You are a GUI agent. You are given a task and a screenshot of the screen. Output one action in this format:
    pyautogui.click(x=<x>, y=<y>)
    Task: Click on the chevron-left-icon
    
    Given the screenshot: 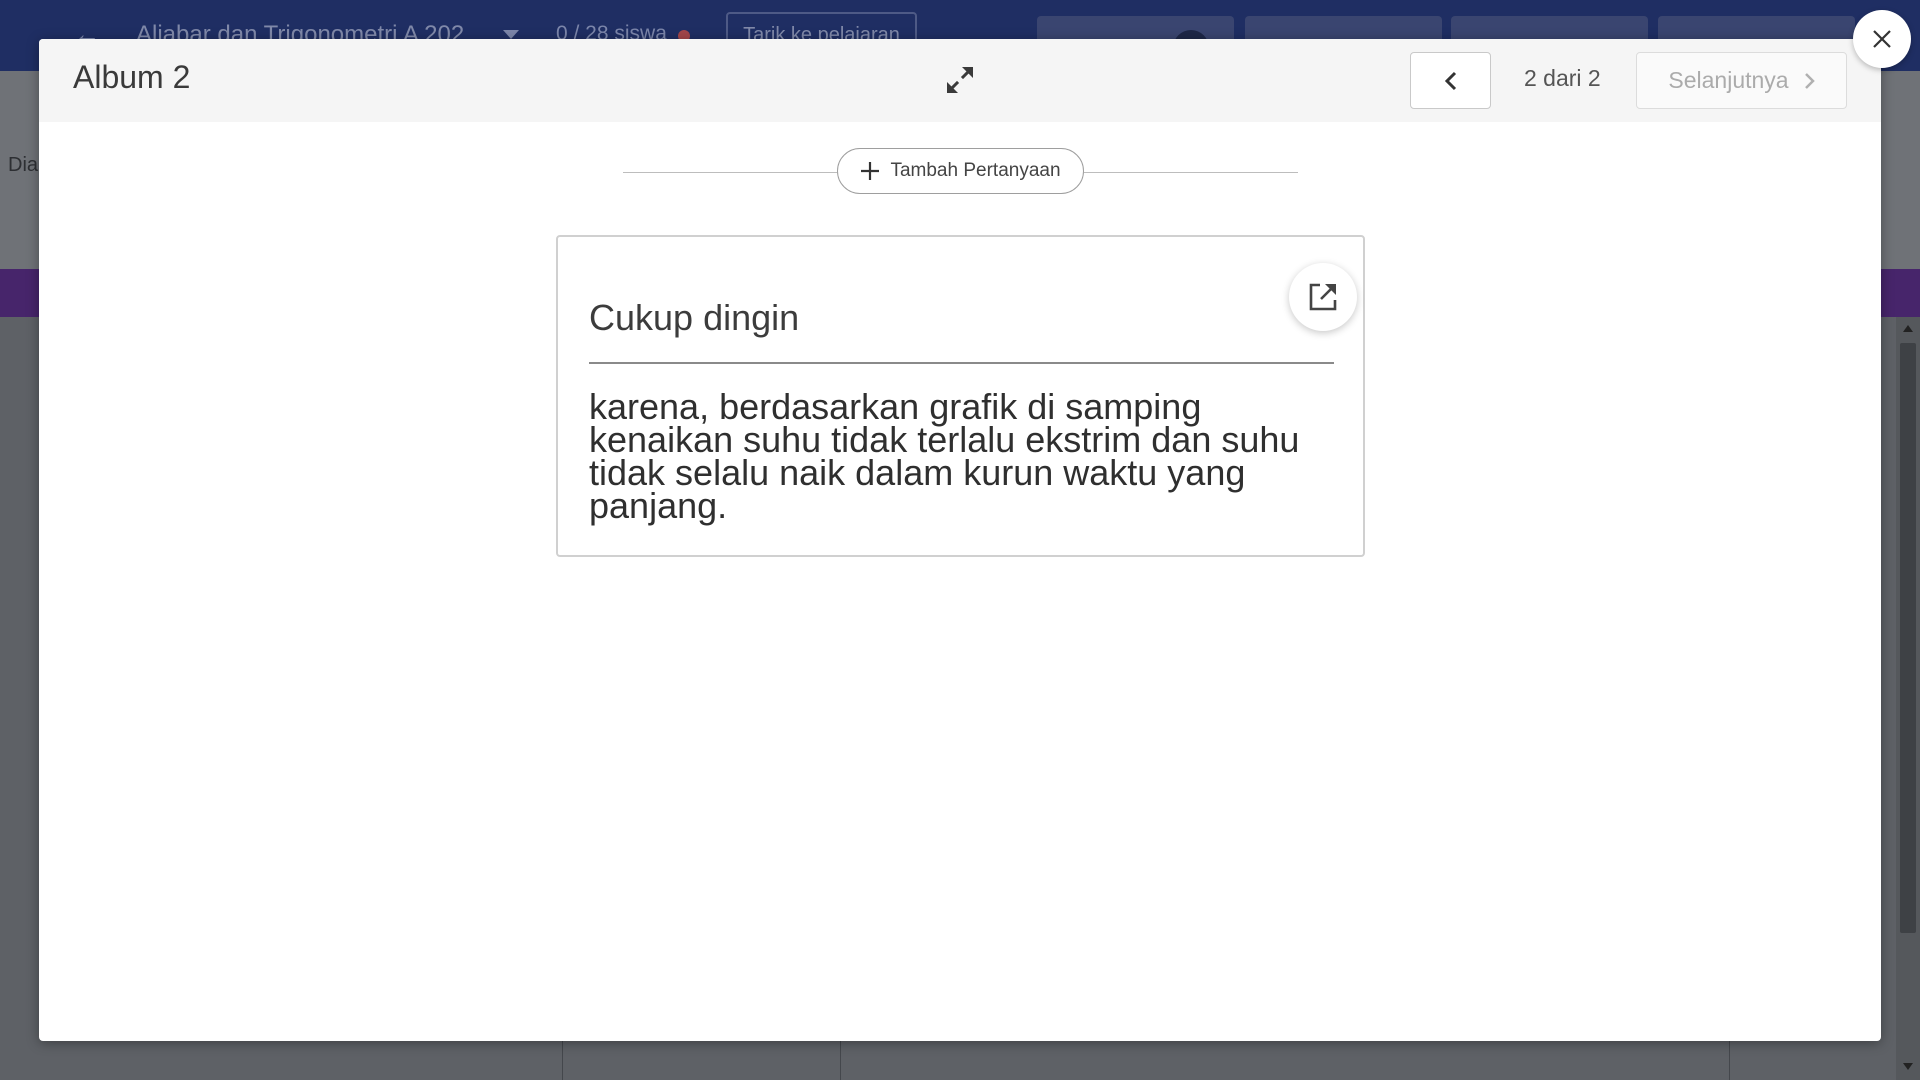 What is the action you would take?
    pyautogui.click(x=1450, y=80)
    